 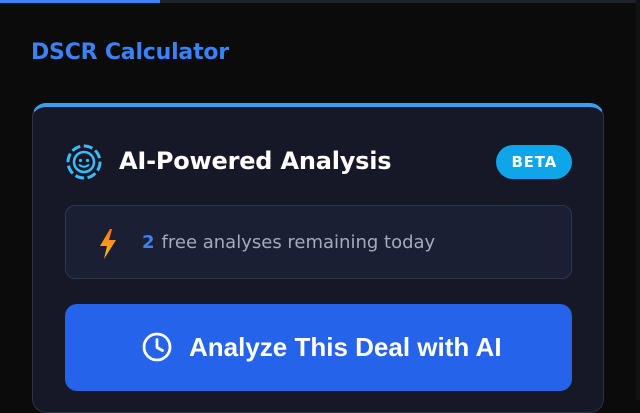 What do you see at coordinates (80, 1) in the screenshot?
I see `top-progress-fill` at bounding box center [80, 1].